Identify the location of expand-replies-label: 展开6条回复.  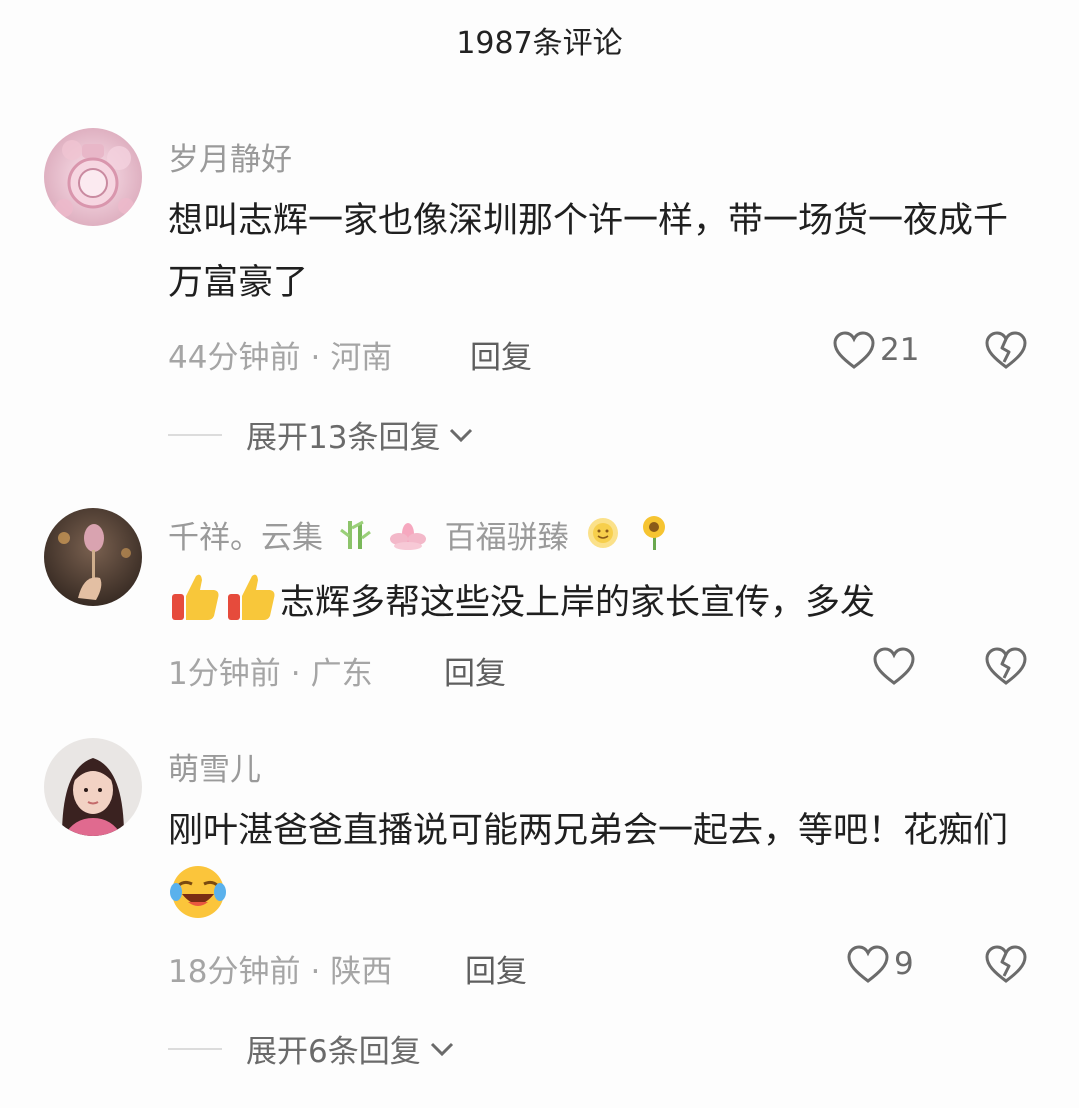
(333, 1052).